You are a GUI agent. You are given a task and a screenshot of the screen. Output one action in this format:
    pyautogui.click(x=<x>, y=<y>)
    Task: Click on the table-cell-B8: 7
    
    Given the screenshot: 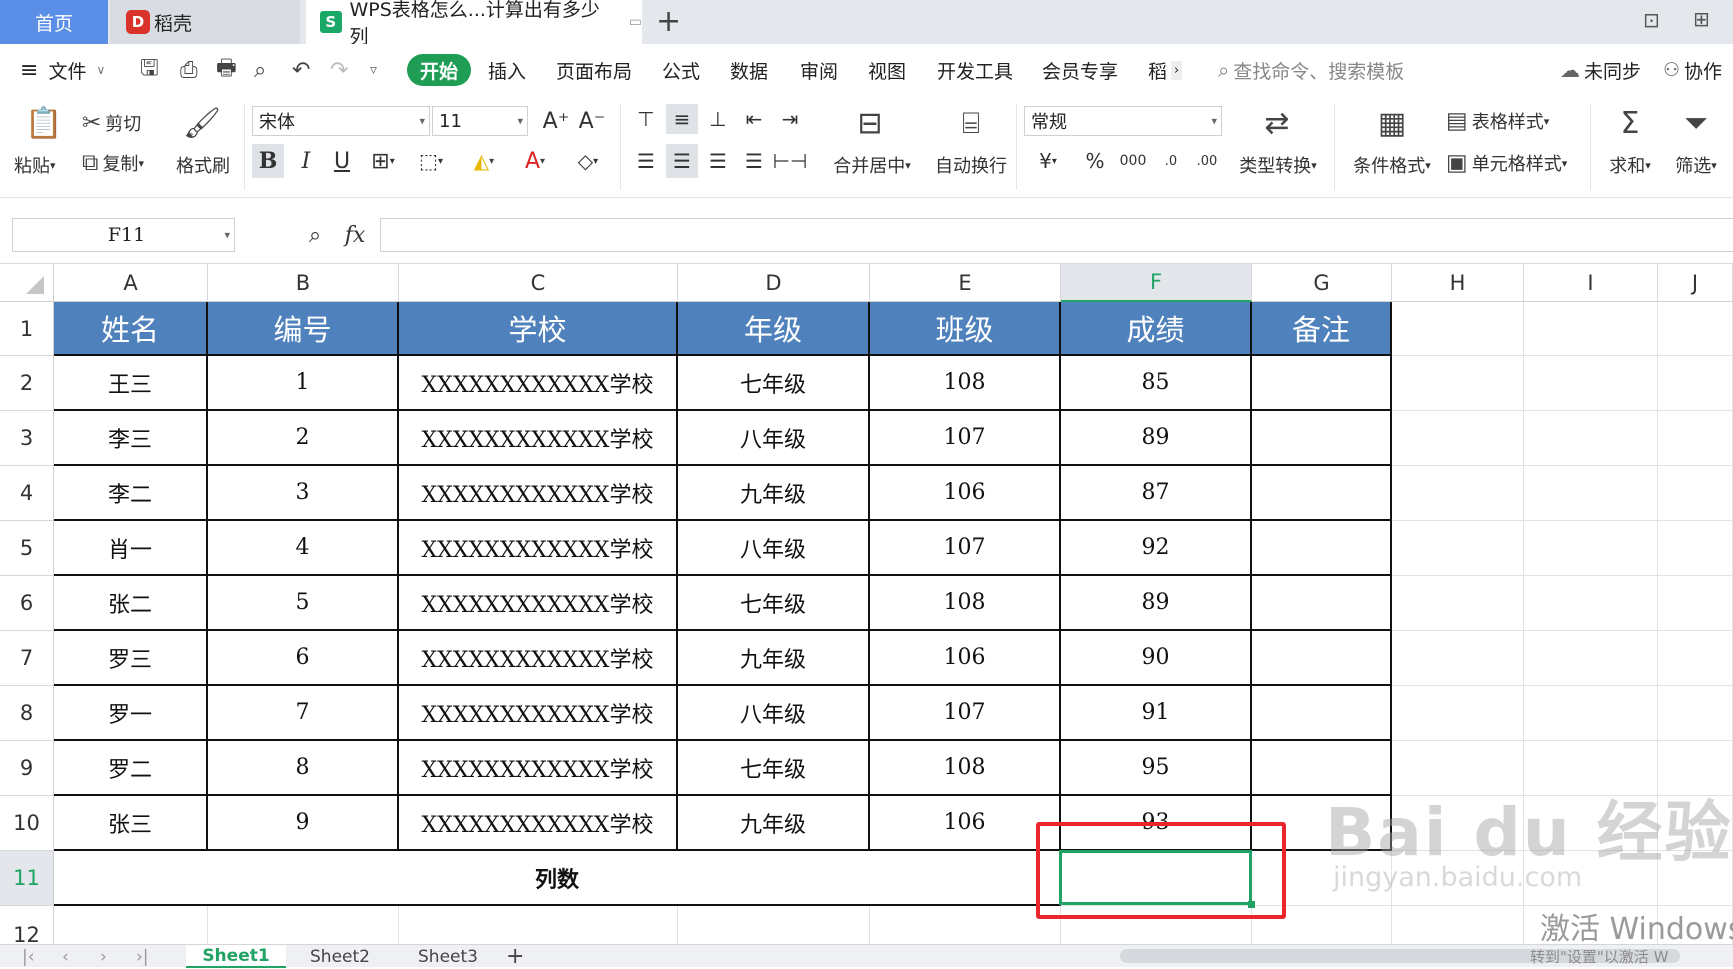 What is the action you would take?
    pyautogui.click(x=303, y=713)
    